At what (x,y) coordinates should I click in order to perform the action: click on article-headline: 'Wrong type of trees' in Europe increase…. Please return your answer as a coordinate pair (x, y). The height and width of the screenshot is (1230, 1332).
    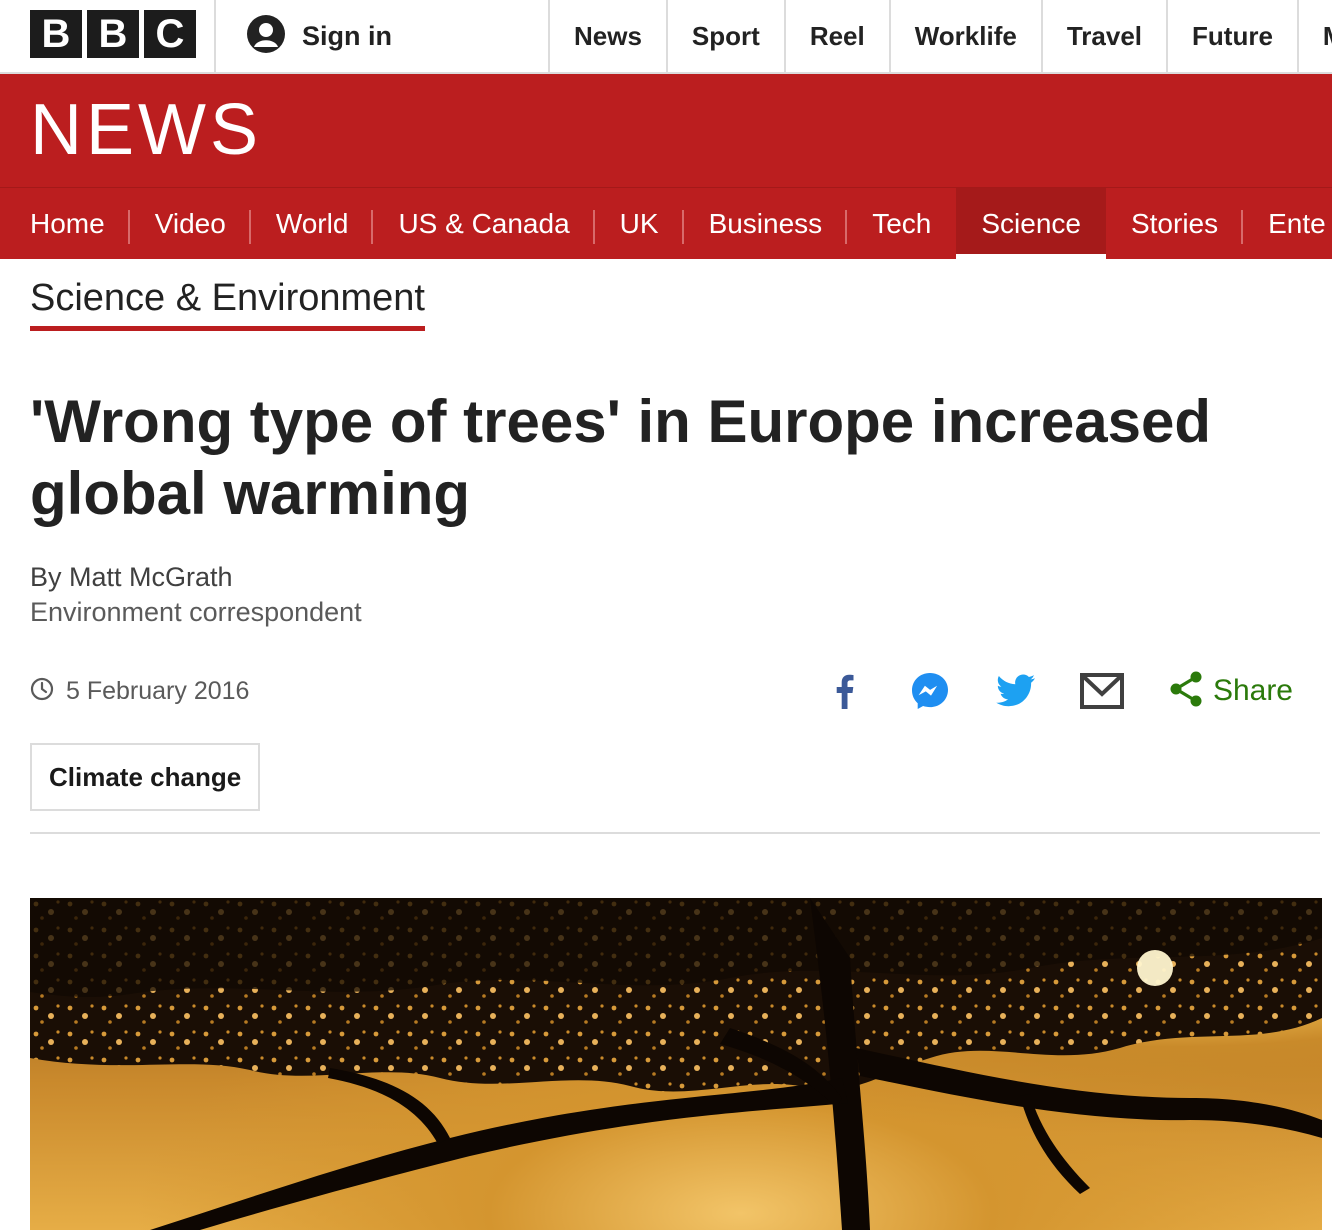
    Looking at the image, I should click on (621, 457).